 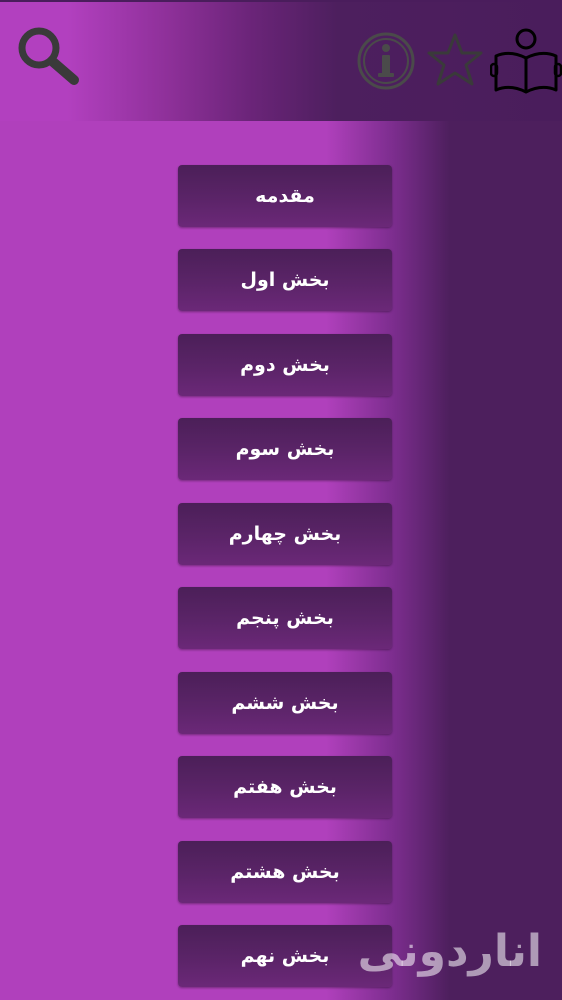 I want to click on app-header, so click(x=281, y=60).